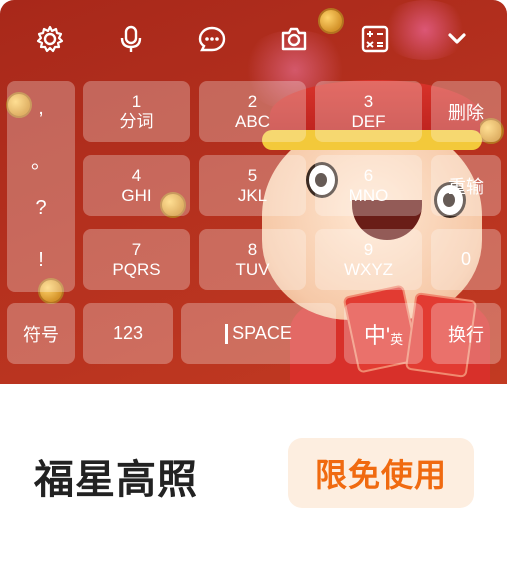 The image size is (507, 567). What do you see at coordinates (252, 259) in the screenshot?
I see `key-8: 8 TUV` at bounding box center [252, 259].